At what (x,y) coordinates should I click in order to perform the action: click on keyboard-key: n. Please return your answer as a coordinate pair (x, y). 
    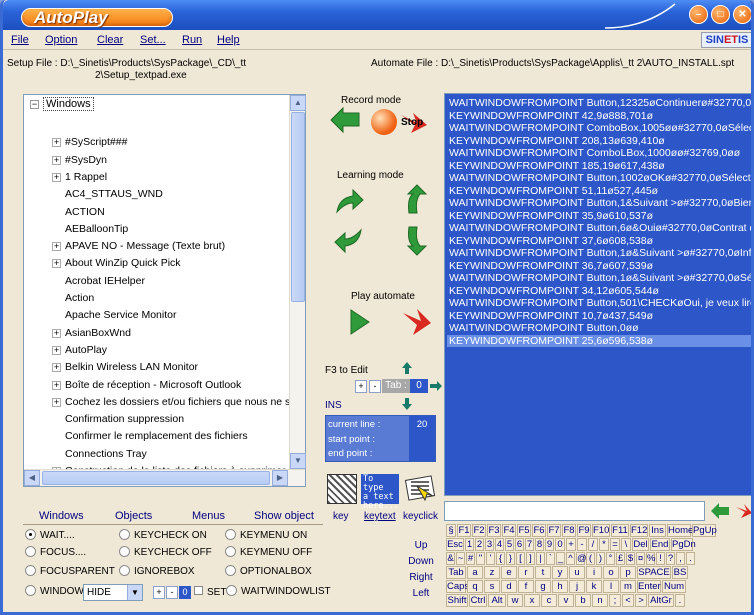
    Looking at the image, I should click on (600, 600).